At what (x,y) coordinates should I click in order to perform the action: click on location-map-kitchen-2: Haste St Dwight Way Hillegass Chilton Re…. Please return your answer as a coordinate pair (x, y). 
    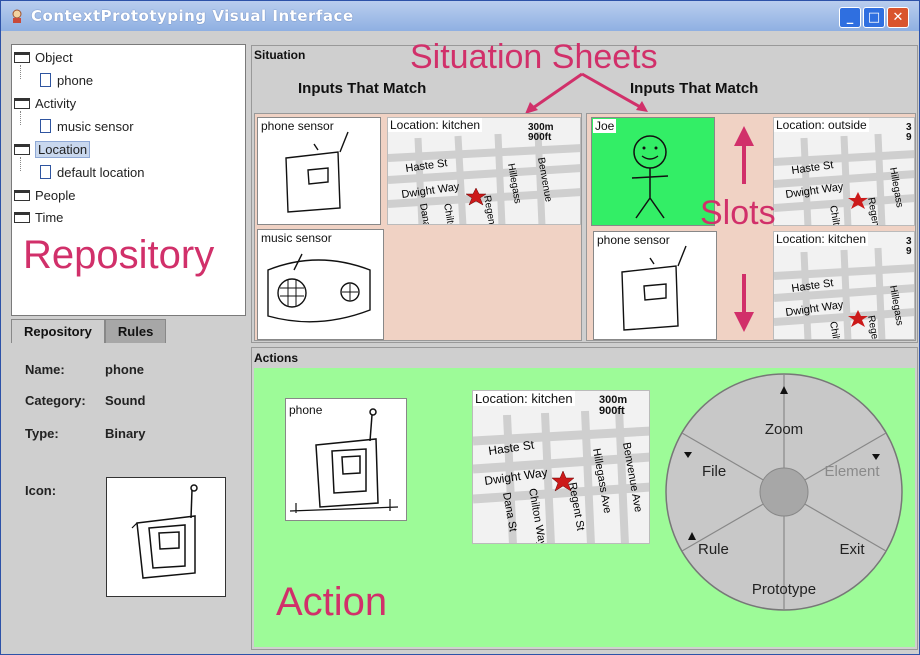
    Looking at the image, I should click on (844, 285).